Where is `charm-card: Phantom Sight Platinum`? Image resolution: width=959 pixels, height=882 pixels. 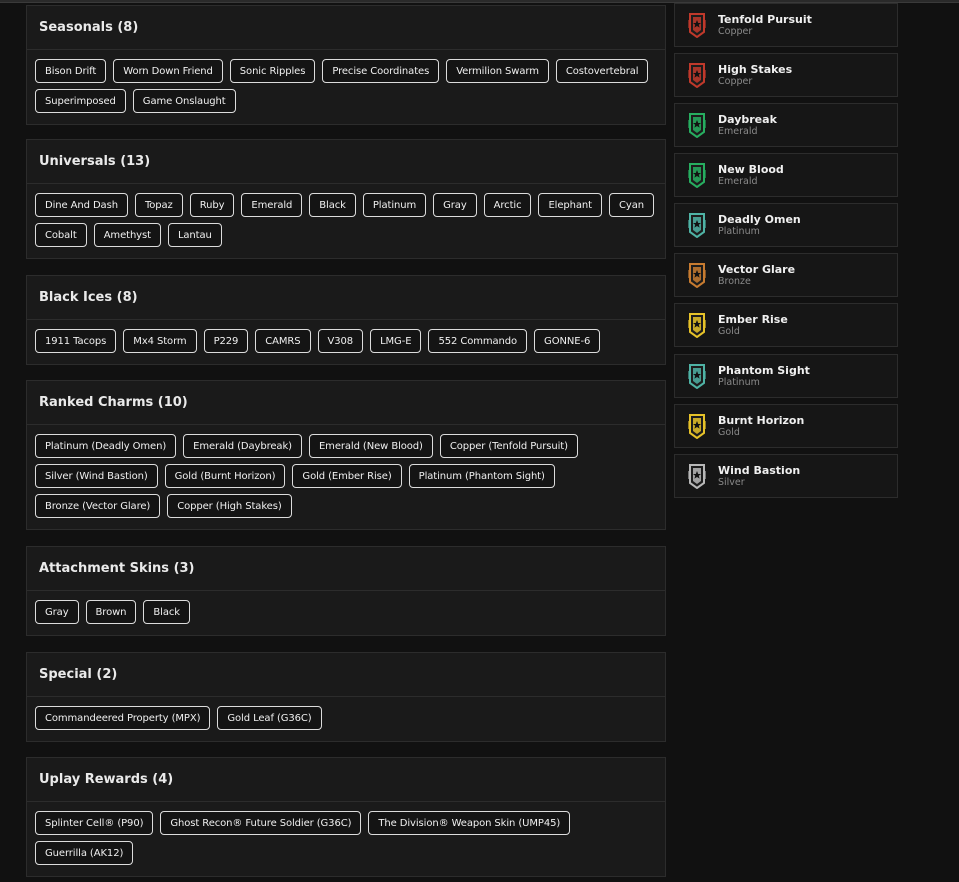 charm-card: Phantom Sight Platinum is located at coordinates (786, 376).